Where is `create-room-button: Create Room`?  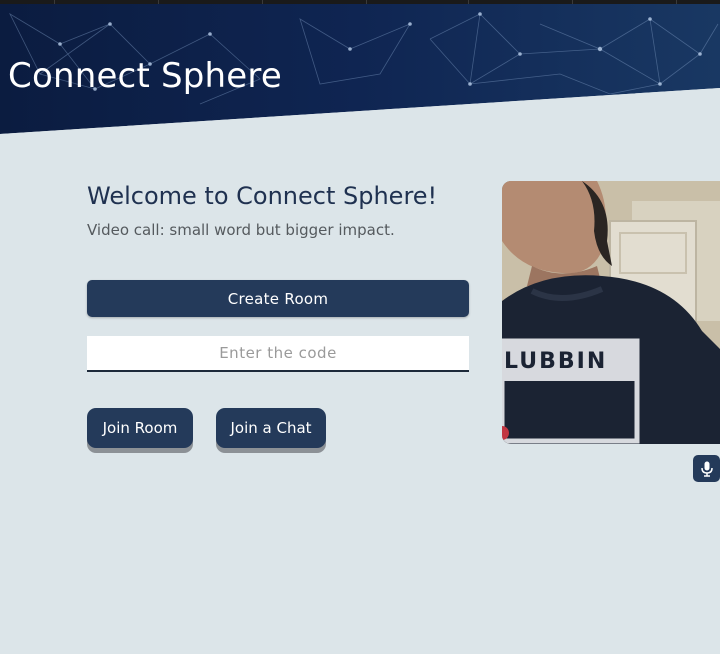
create-room-button: Create Room is located at coordinates (278, 298).